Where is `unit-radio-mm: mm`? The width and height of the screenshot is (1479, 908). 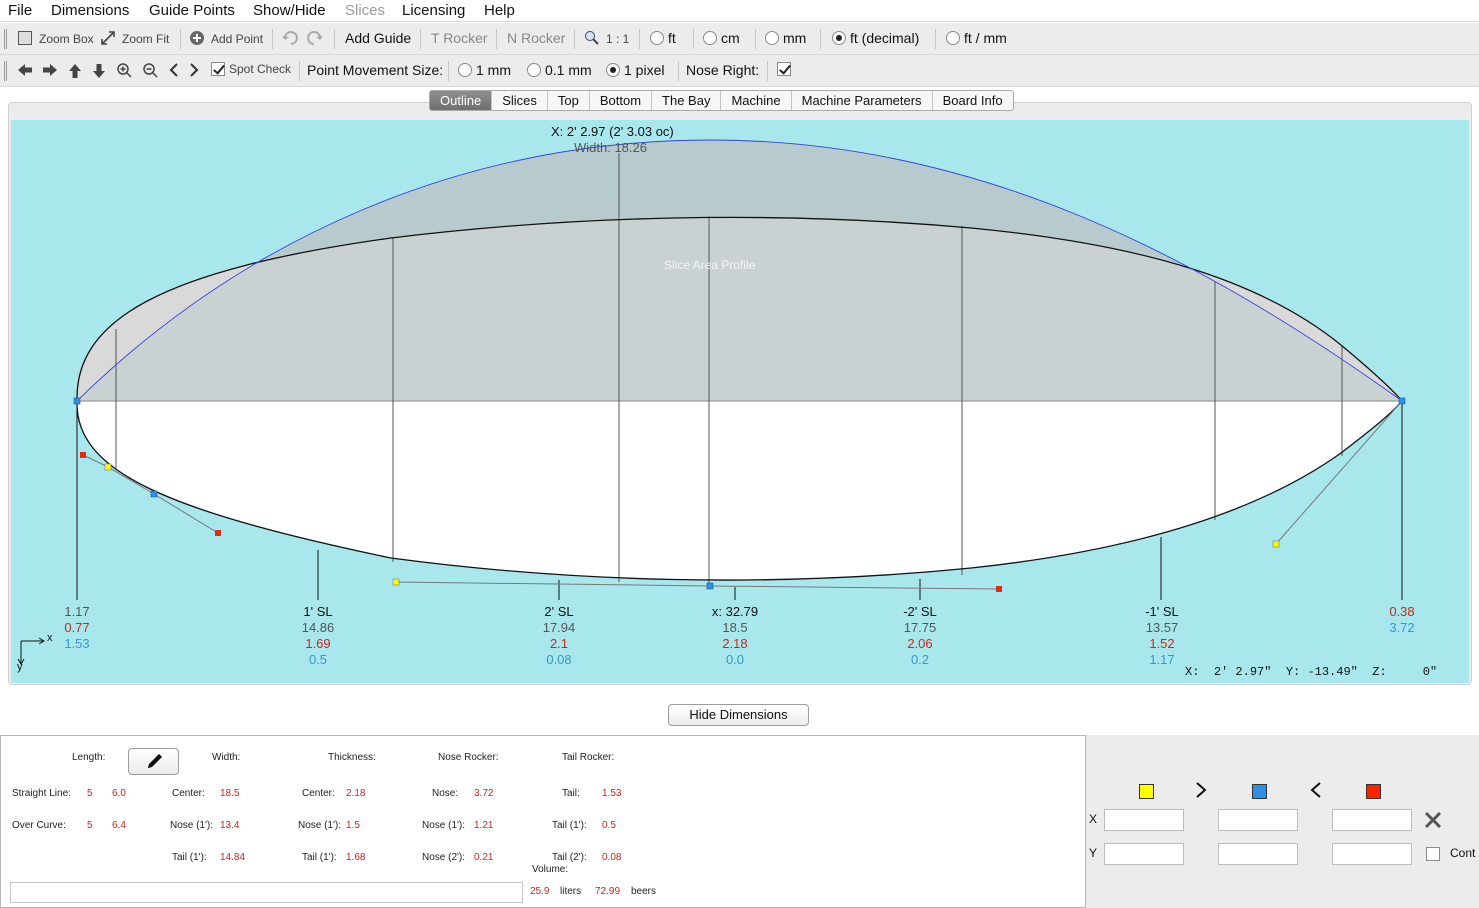
unit-radio-mm: mm is located at coordinates (785, 38).